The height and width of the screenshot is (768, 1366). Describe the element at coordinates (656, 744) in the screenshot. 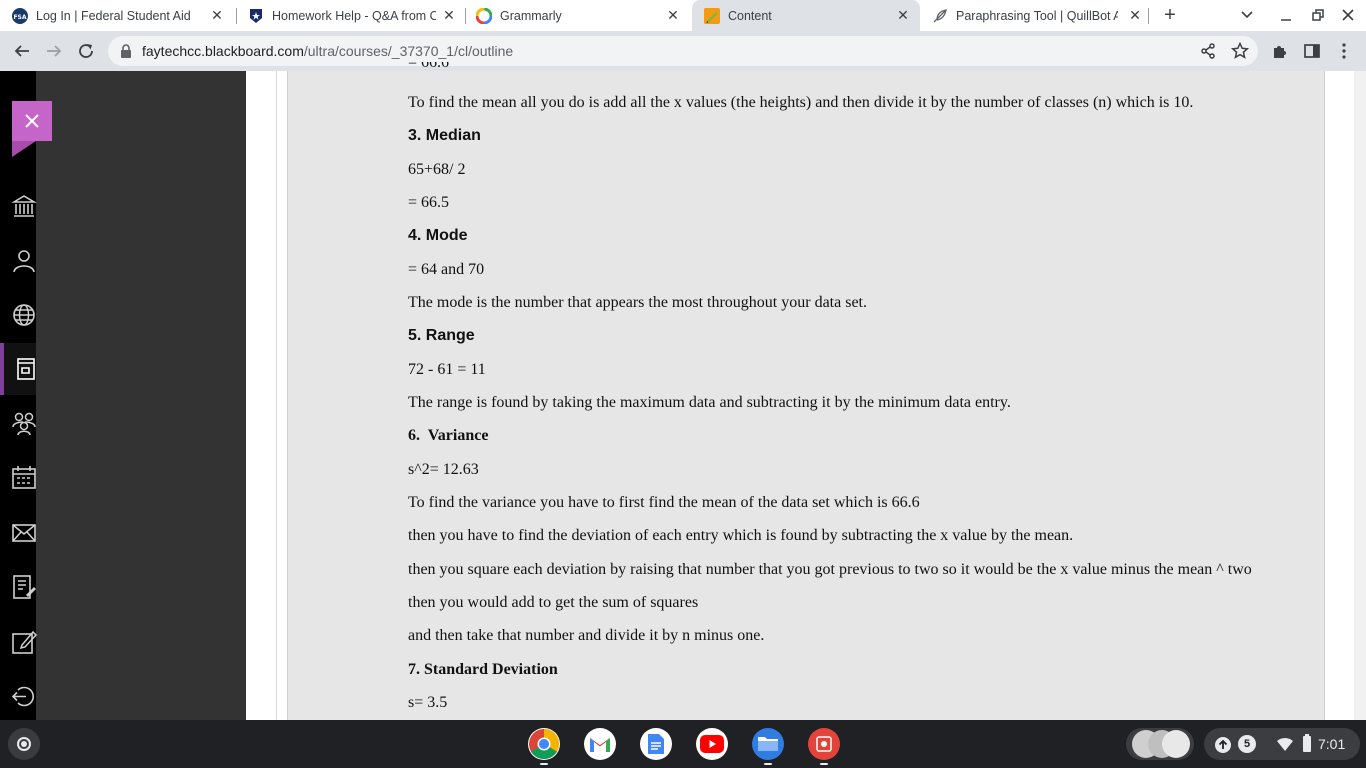

I see `docs-icon` at that location.